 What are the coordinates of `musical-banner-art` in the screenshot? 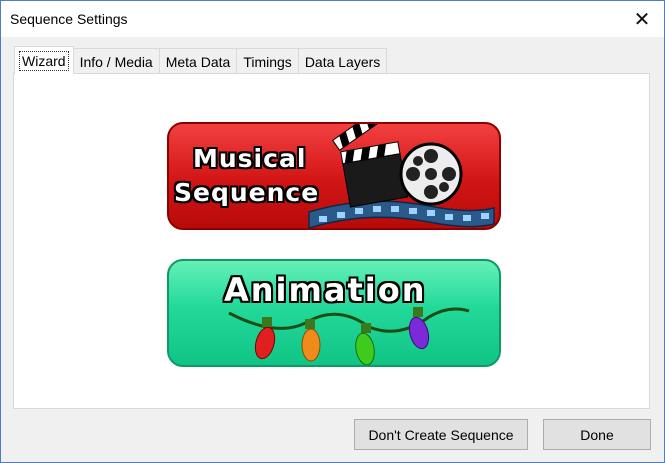 It's located at (401, 176).